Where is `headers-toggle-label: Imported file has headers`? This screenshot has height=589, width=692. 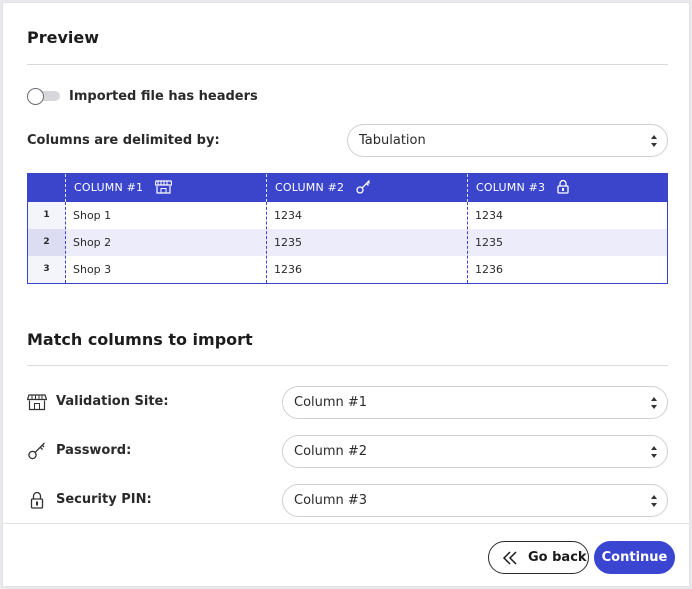
headers-toggle-label: Imported file has headers is located at coordinates (163, 96).